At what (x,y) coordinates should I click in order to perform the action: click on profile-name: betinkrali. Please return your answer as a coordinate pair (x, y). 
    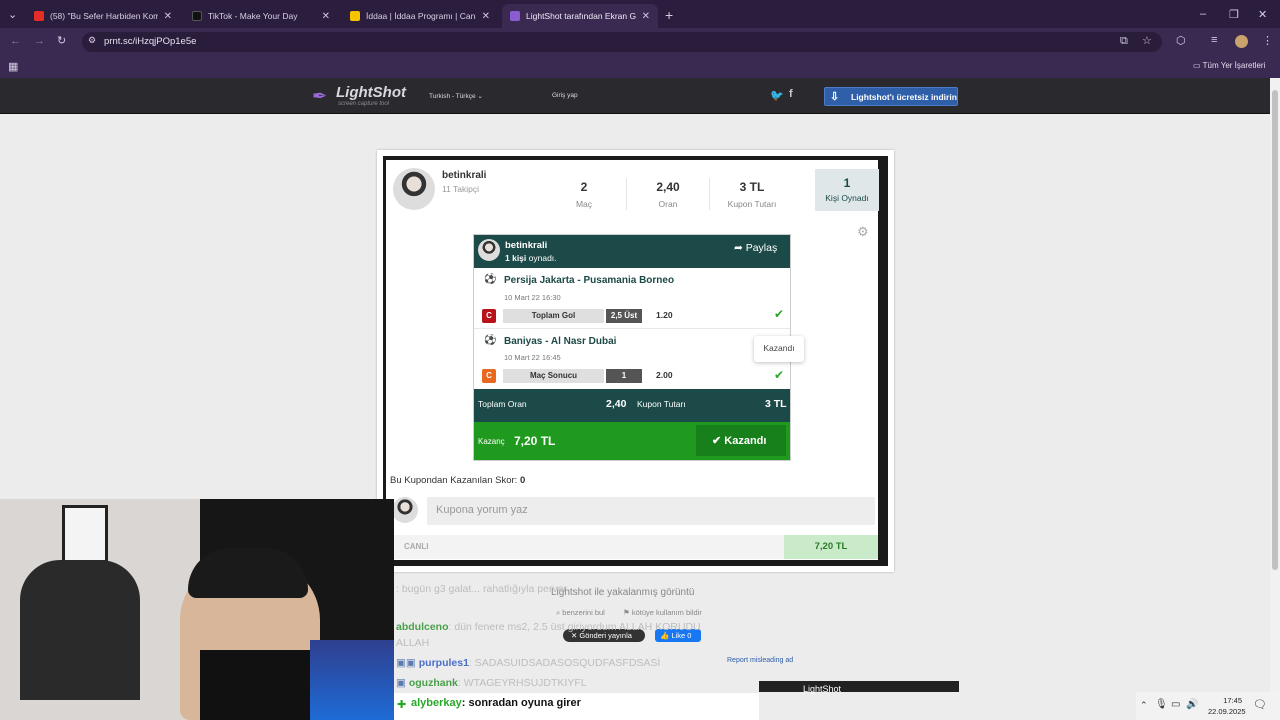
    Looking at the image, I should click on (464, 175).